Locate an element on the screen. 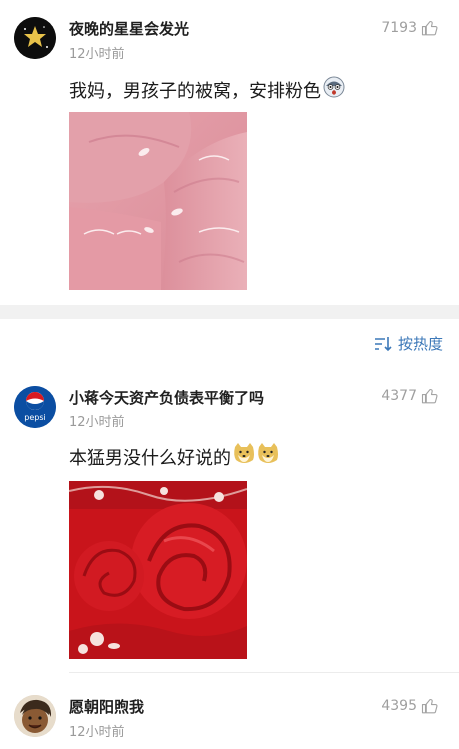  sort-by-popularity-button: 按热度 is located at coordinates (408, 343).